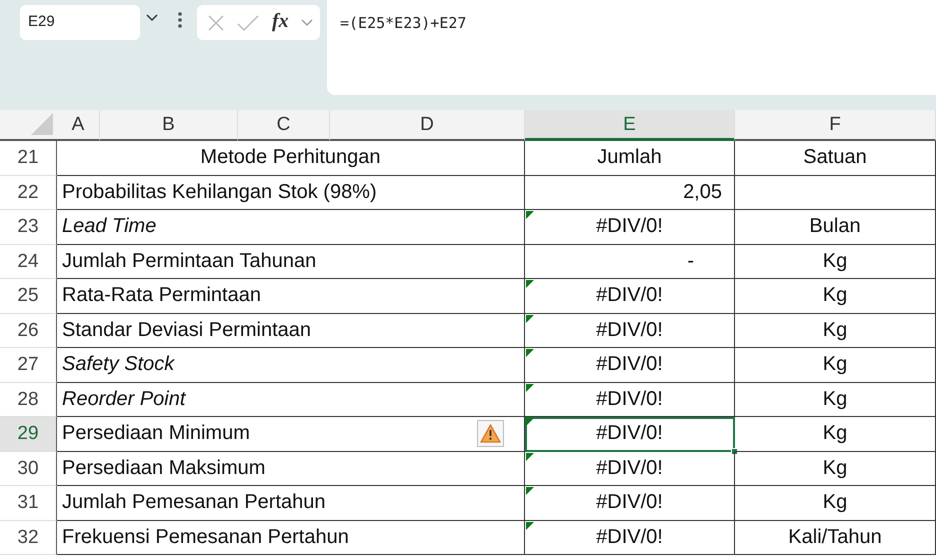 This screenshot has width=936, height=556. Describe the element at coordinates (180, 20) in the screenshot. I see `more-options-icon` at that location.